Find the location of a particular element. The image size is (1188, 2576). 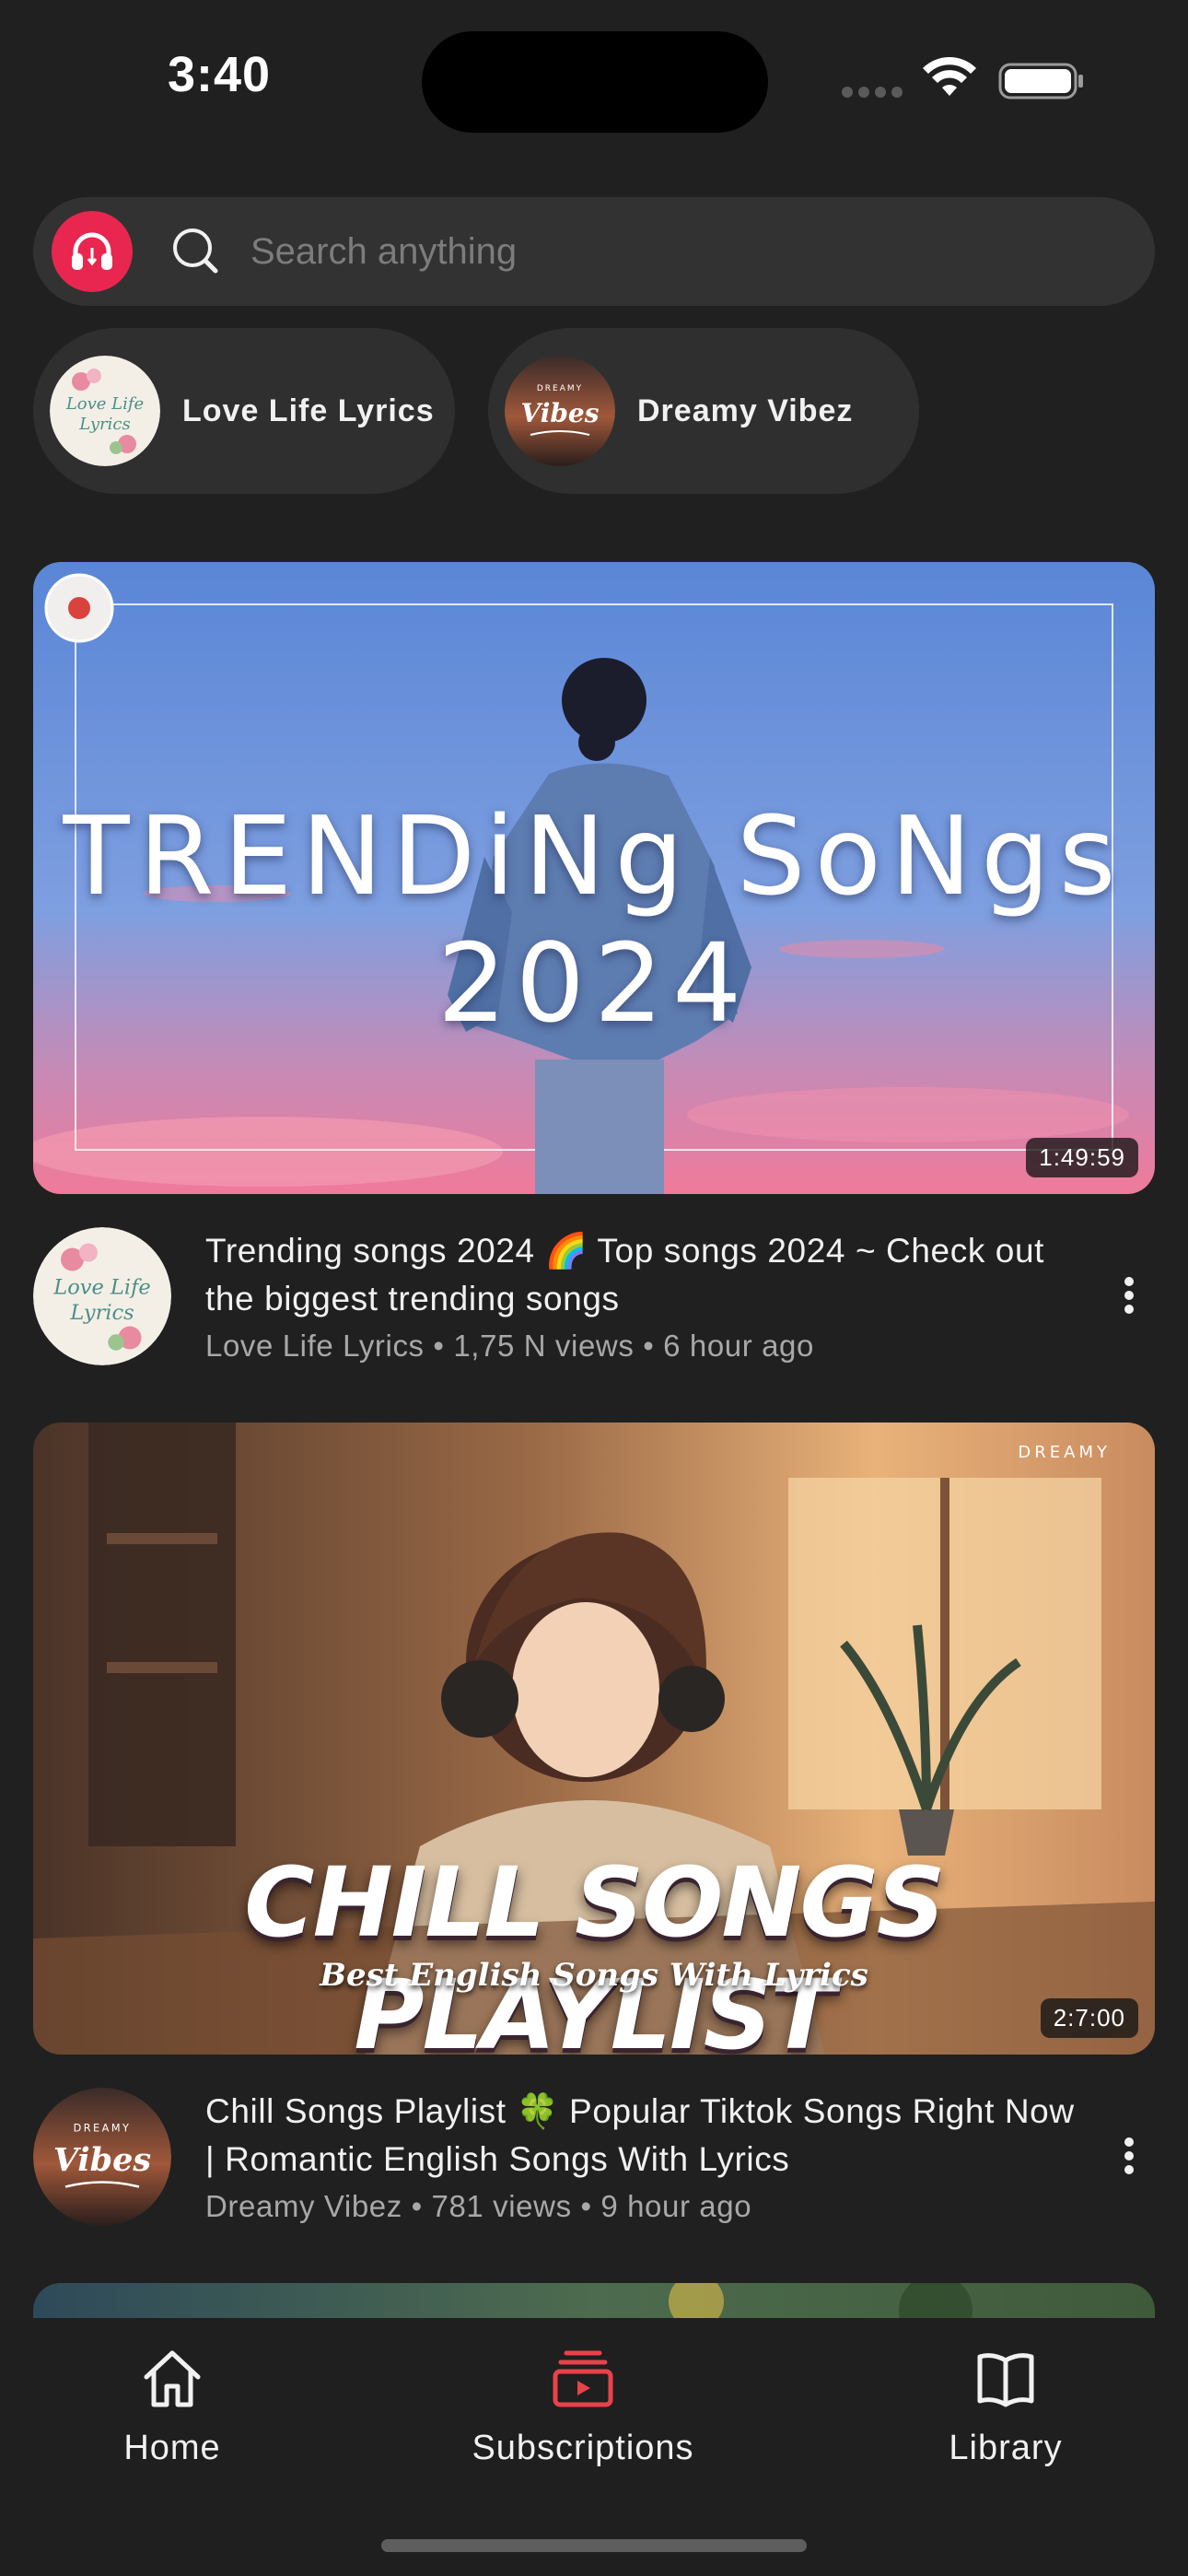

video-duration-badge: 1:49:59 is located at coordinates (1082, 1157).